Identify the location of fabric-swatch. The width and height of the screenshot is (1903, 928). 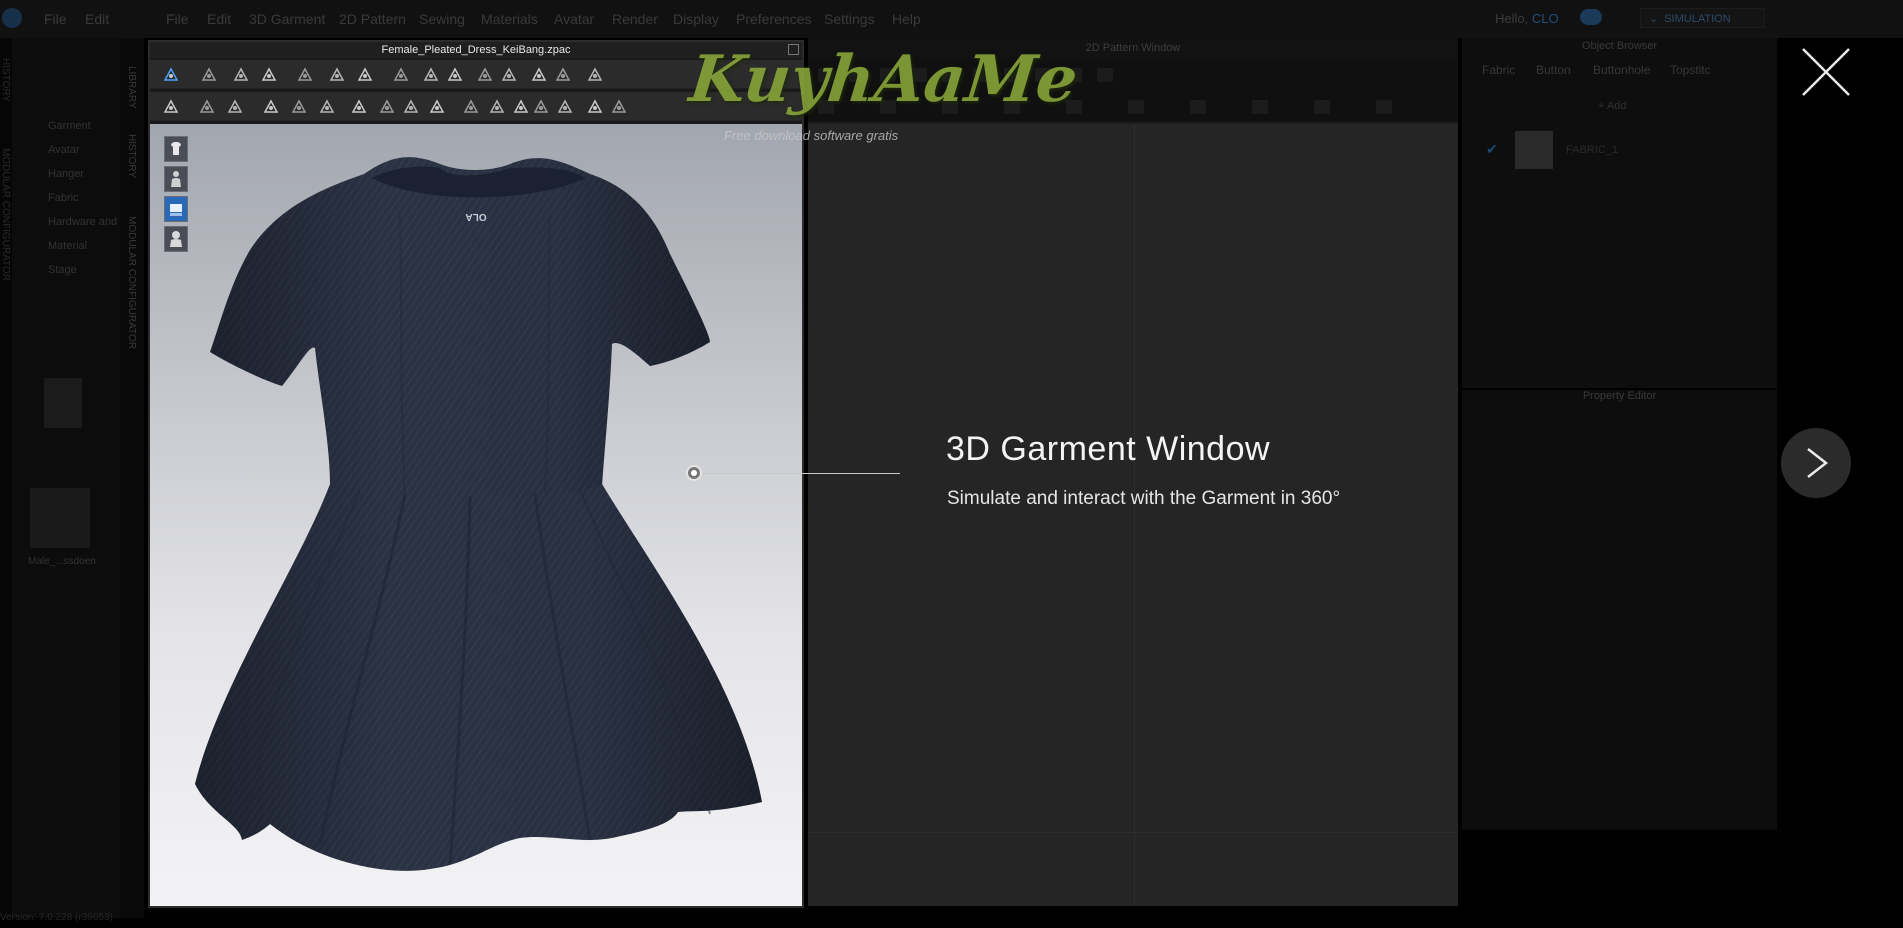
(1534, 150).